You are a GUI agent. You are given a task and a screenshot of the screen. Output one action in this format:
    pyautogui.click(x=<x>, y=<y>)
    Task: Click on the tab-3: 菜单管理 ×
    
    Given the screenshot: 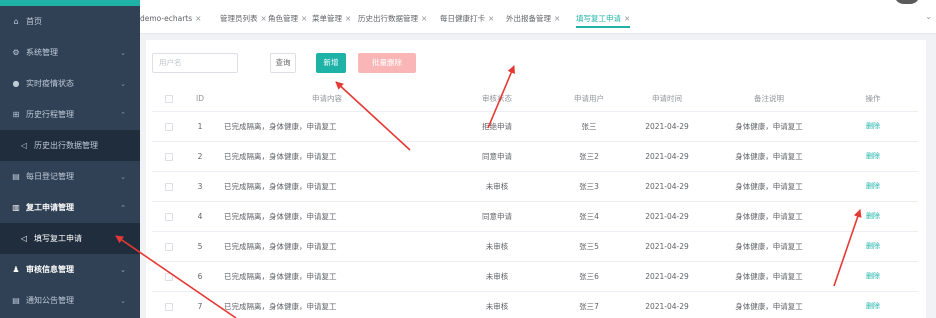 What is the action you would take?
    pyautogui.click(x=331, y=19)
    